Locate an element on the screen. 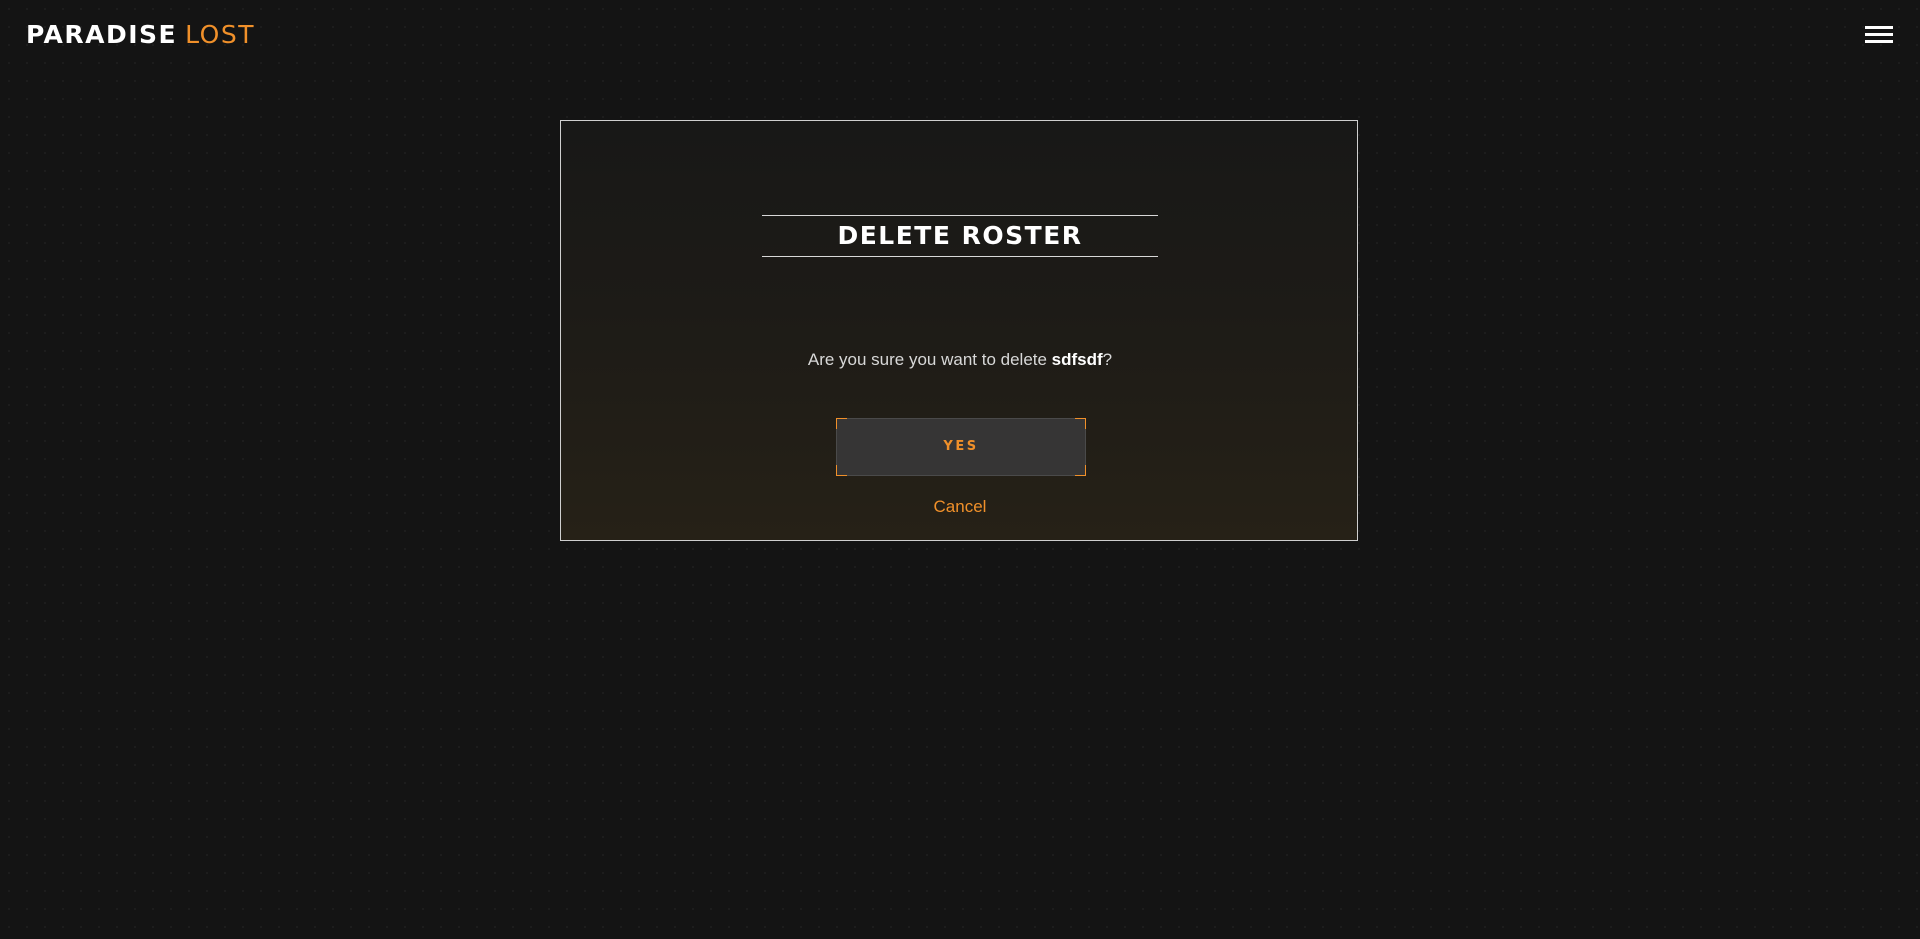  logo-word-lost: LOST is located at coordinates (220, 34).